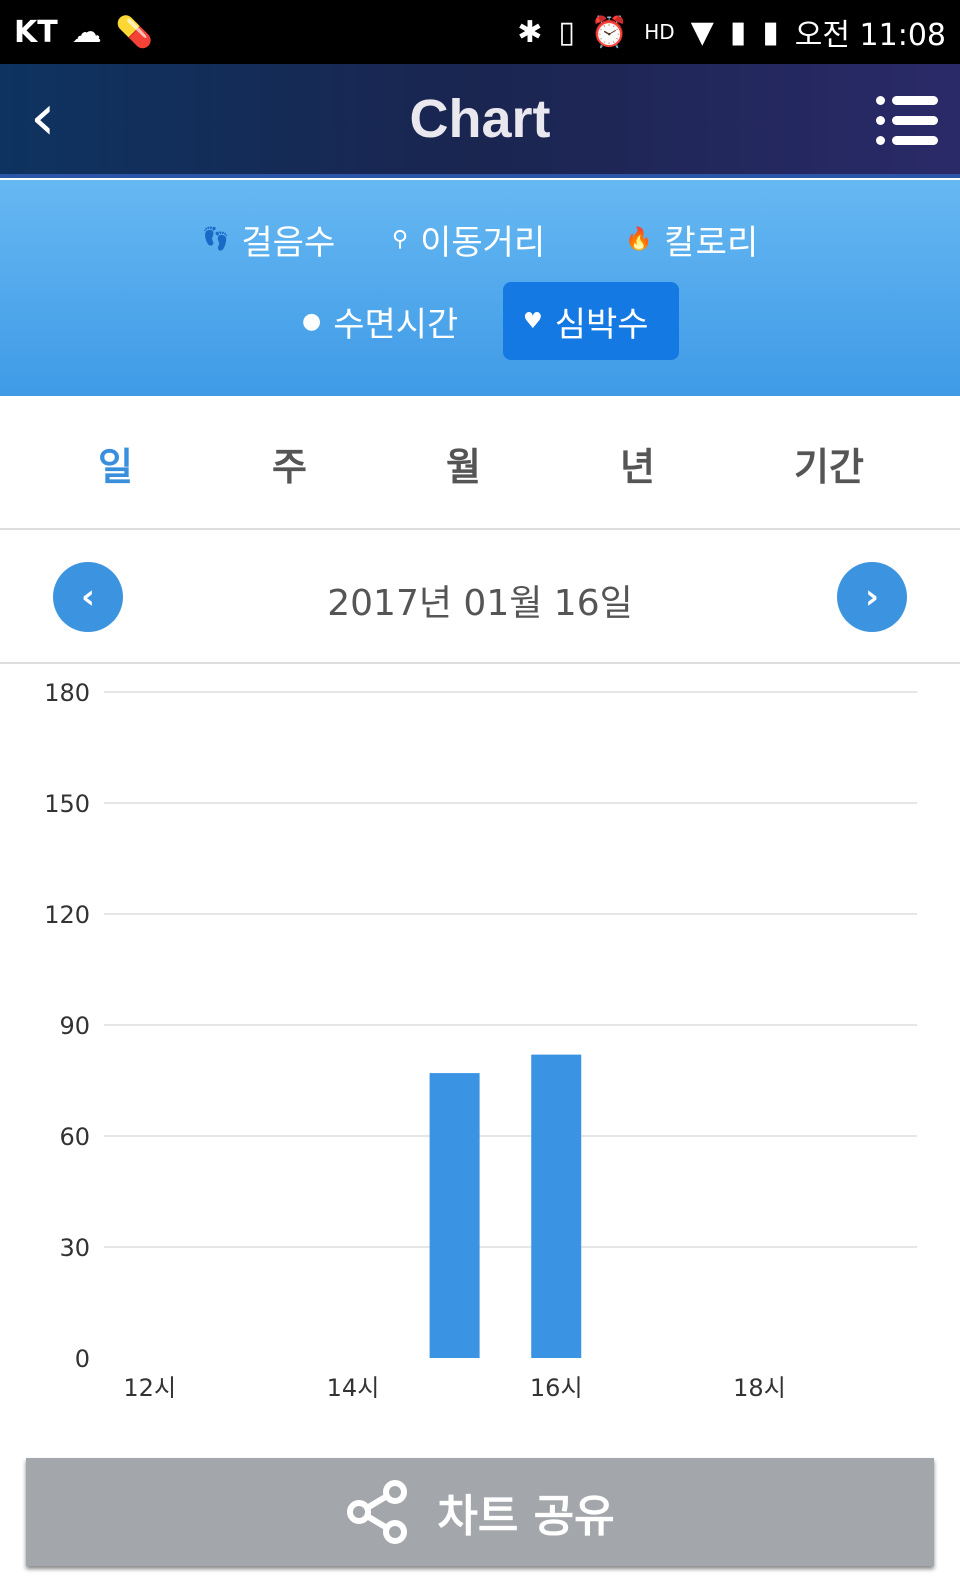 Image resolution: width=960 pixels, height=1594 pixels. Describe the element at coordinates (74, 1137) in the screenshot. I see `y-tick-label: 60` at that location.